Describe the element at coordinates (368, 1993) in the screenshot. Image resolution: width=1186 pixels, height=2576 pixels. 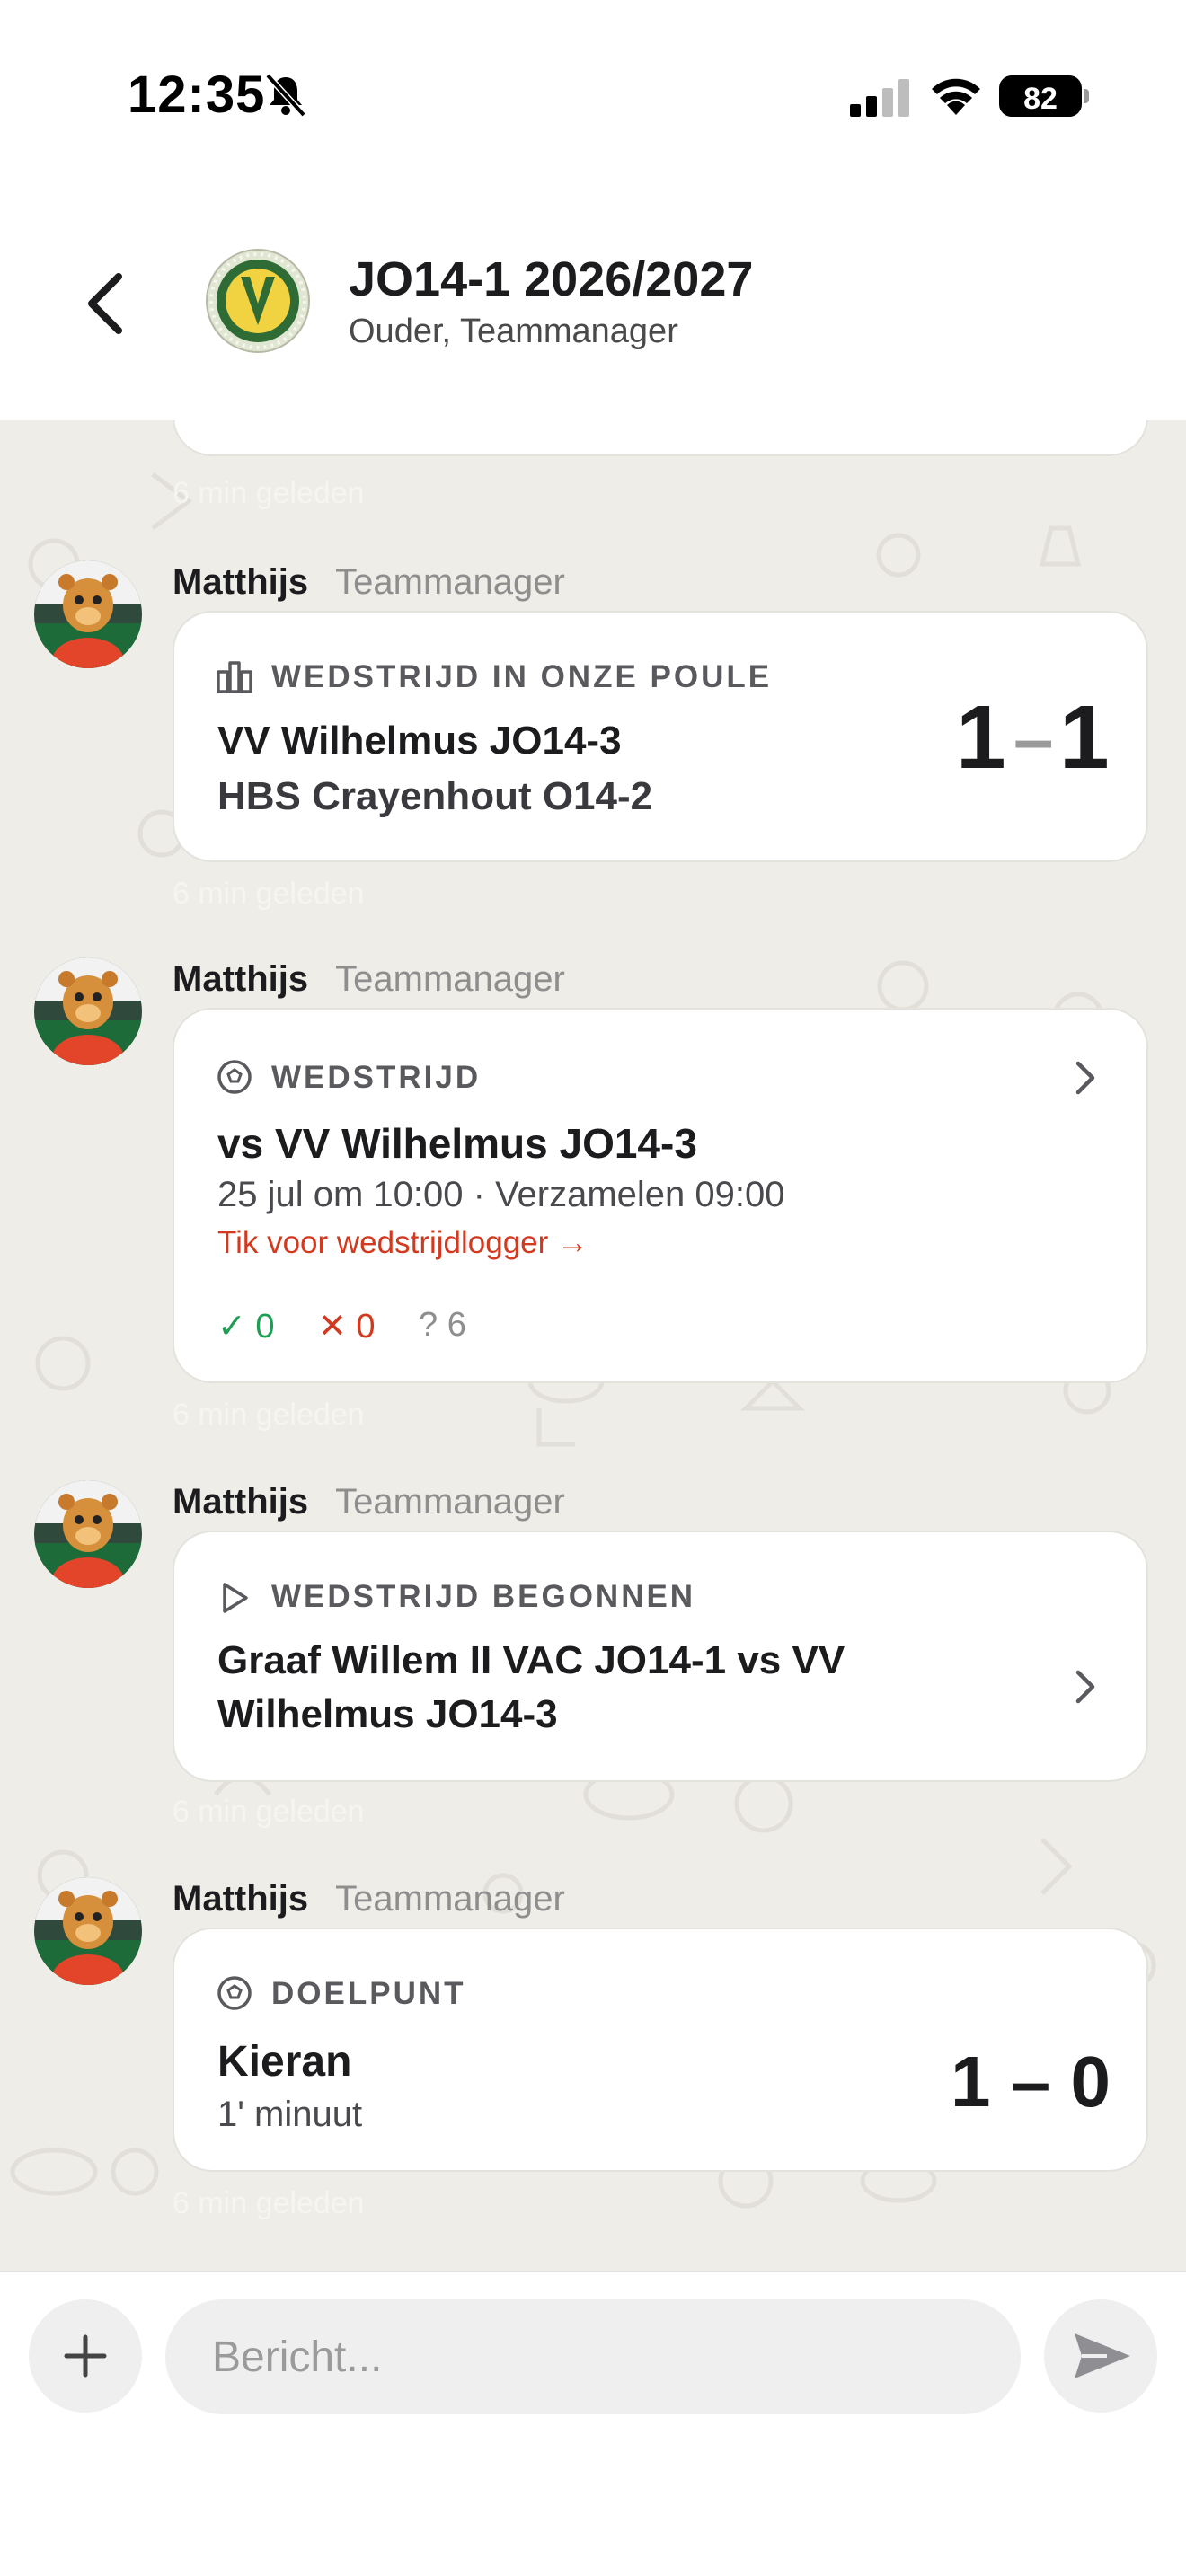
I see `card-type-label: DOELPUNT` at that location.